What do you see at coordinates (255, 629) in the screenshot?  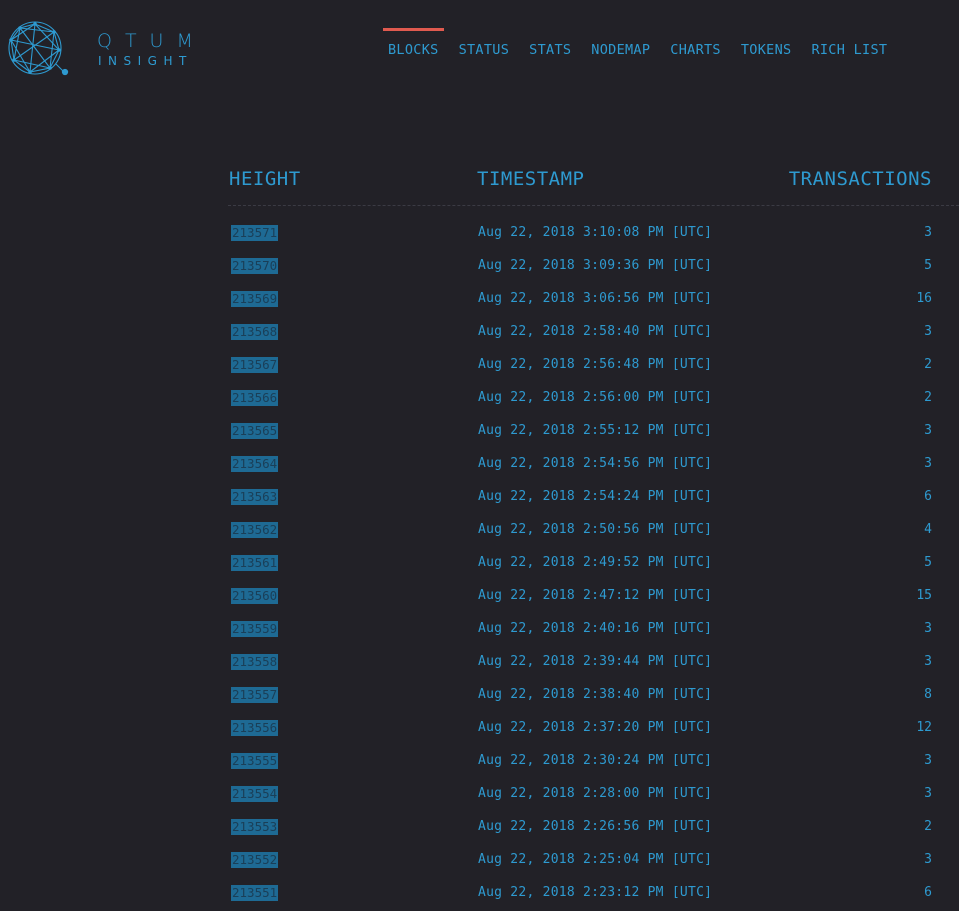 I see `block-height-link: 213559` at bounding box center [255, 629].